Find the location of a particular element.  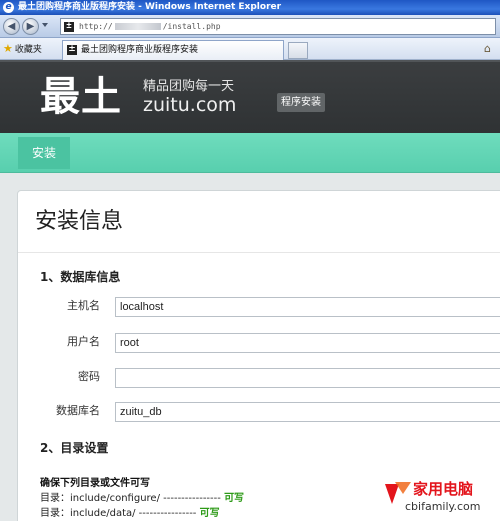

tab-title: 最土团购程序商业版程序安装 is located at coordinates (140, 50).